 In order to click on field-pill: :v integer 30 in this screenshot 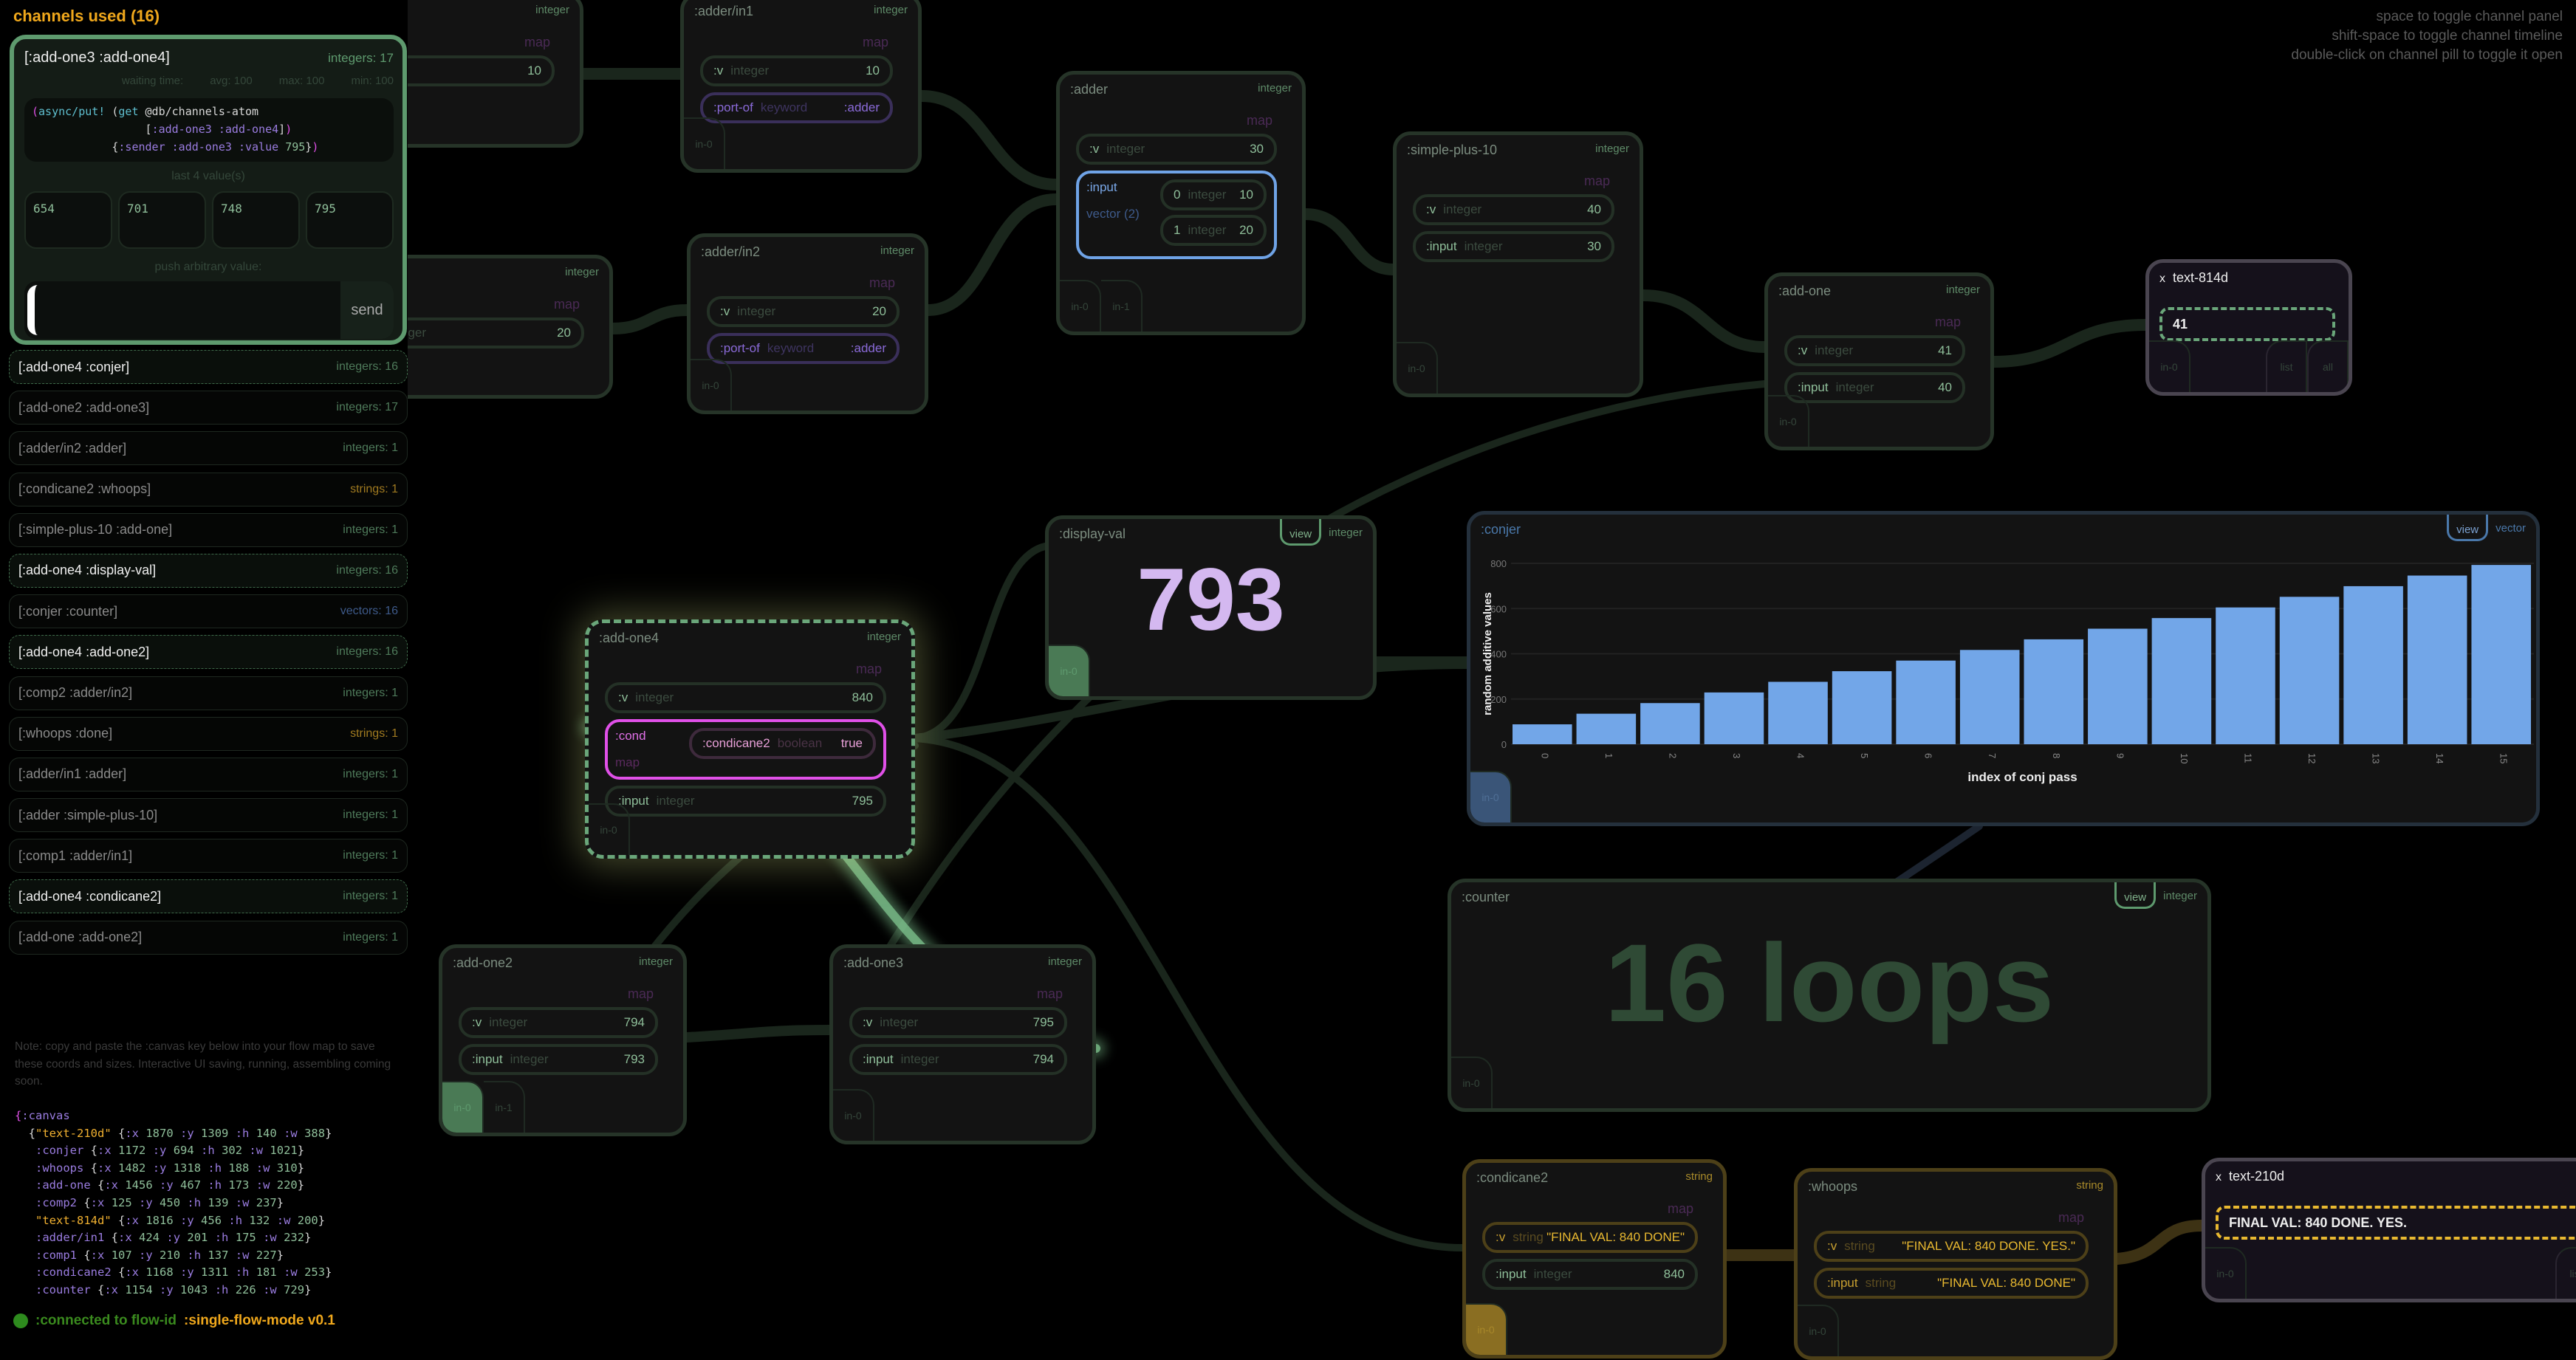, I will do `click(1176, 149)`.